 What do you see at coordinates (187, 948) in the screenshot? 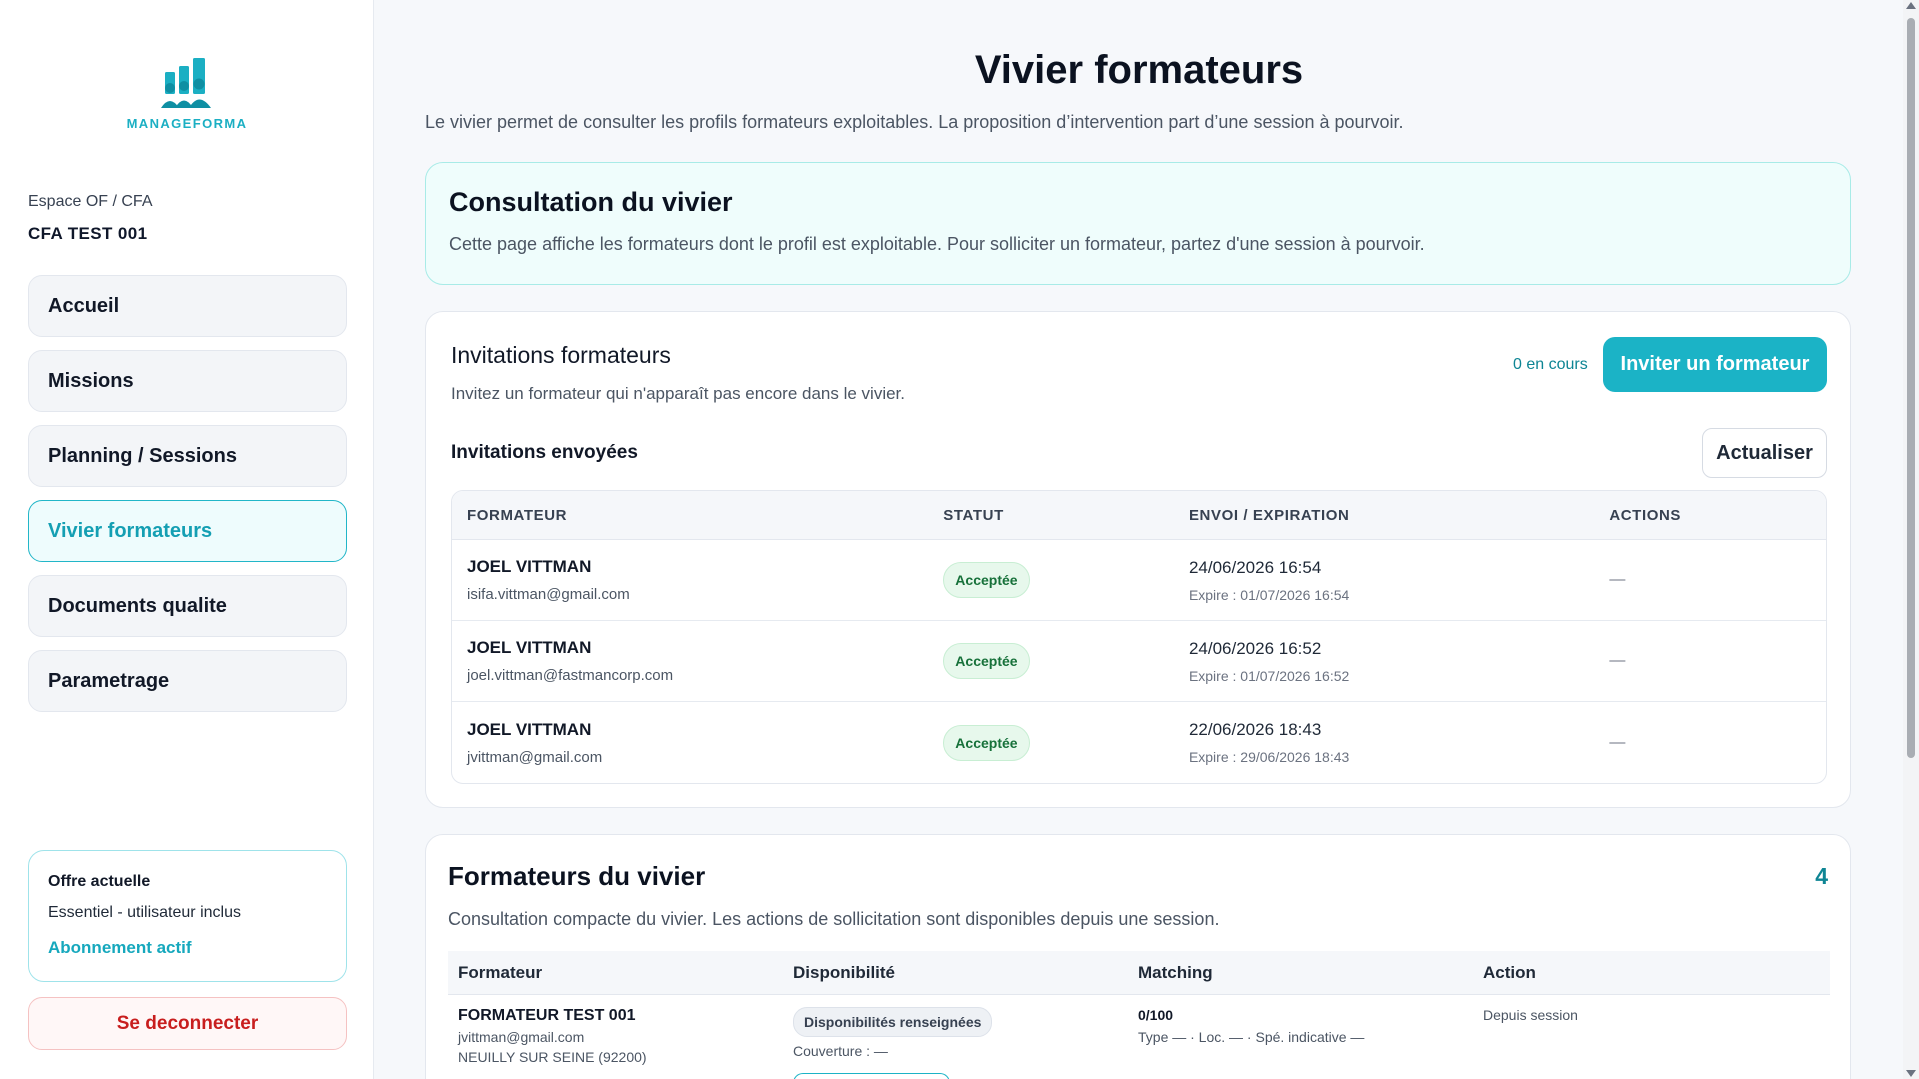
I see `offer-status-link: Abonnement actif` at bounding box center [187, 948].